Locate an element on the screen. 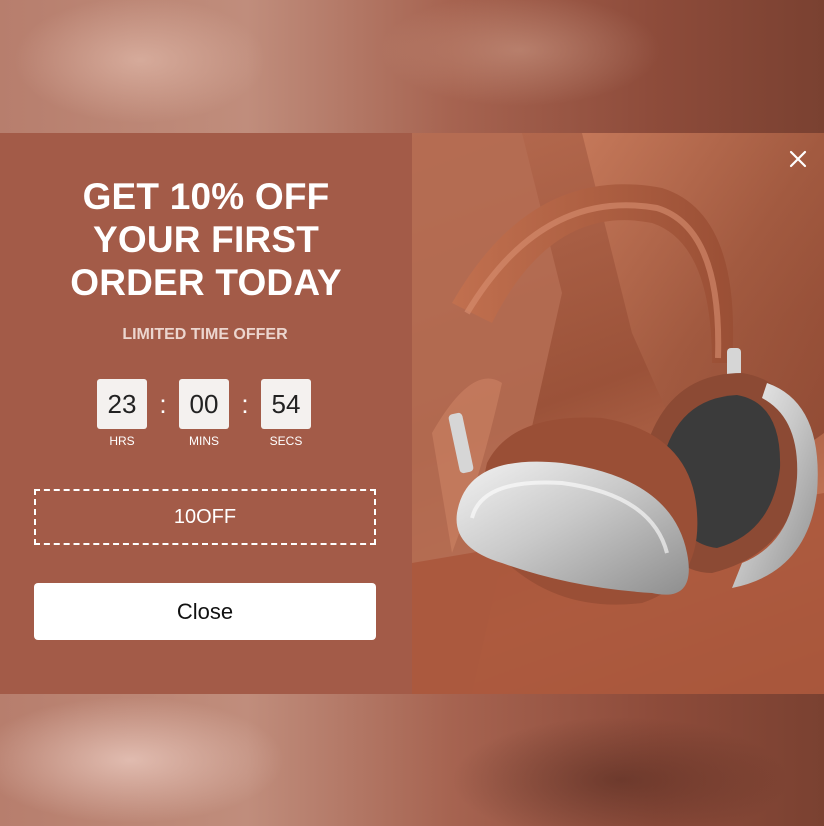 Image resolution: width=824 pixels, height=826 pixels. close-icon is located at coordinates (798, 159).